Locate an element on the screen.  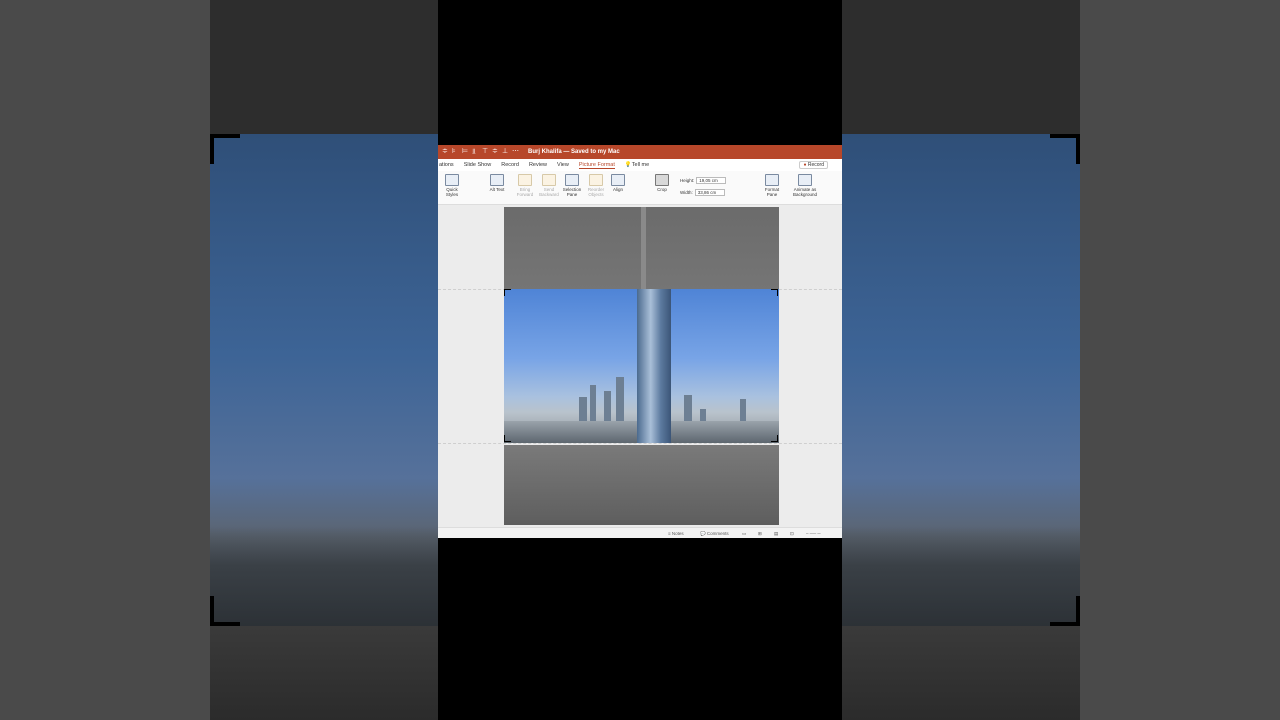
bring-forward-icon is located at coordinates (525, 180).